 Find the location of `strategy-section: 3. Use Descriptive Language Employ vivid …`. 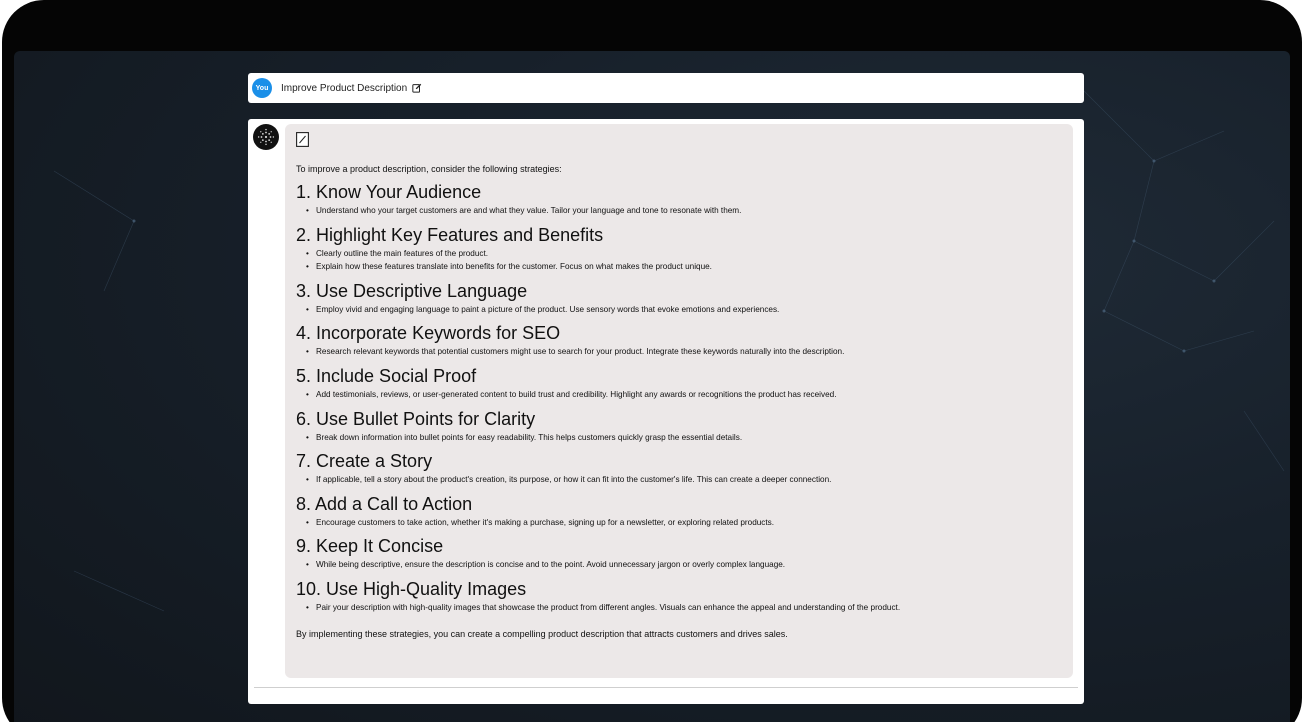

strategy-section: 3. Use Descriptive Language Employ vivid … is located at coordinates (679, 299).